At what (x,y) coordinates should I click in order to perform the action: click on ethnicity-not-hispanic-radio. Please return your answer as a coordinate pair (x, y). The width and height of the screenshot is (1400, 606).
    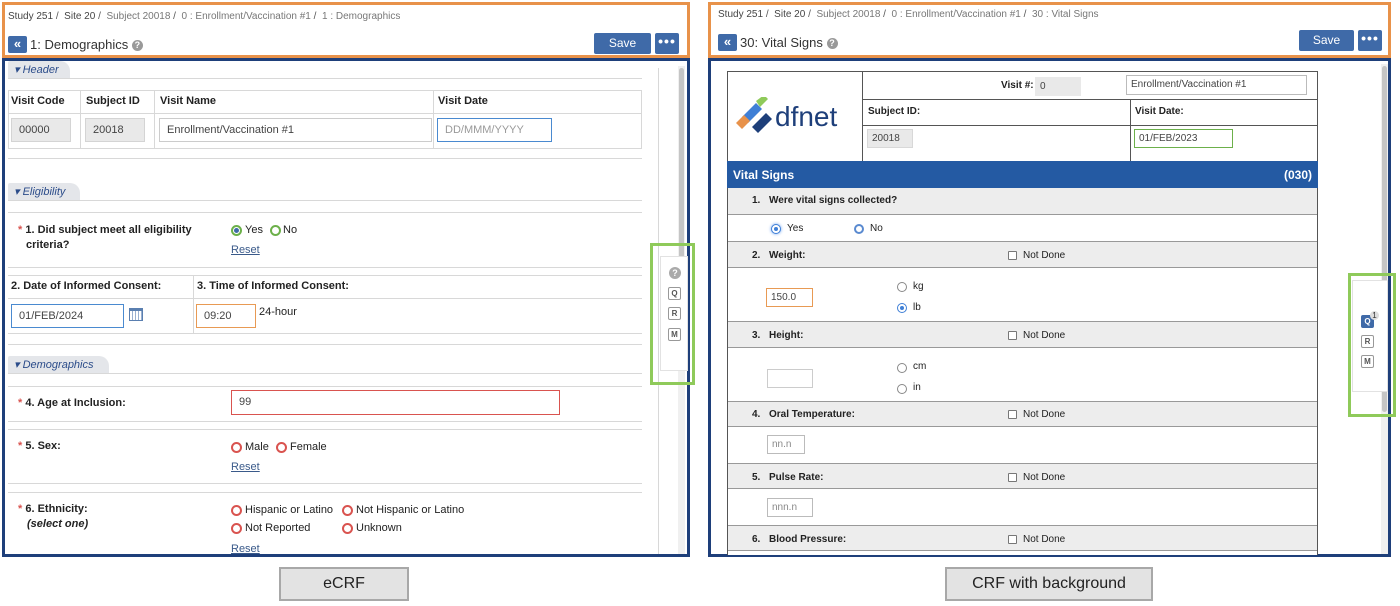
    Looking at the image, I should click on (347, 510).